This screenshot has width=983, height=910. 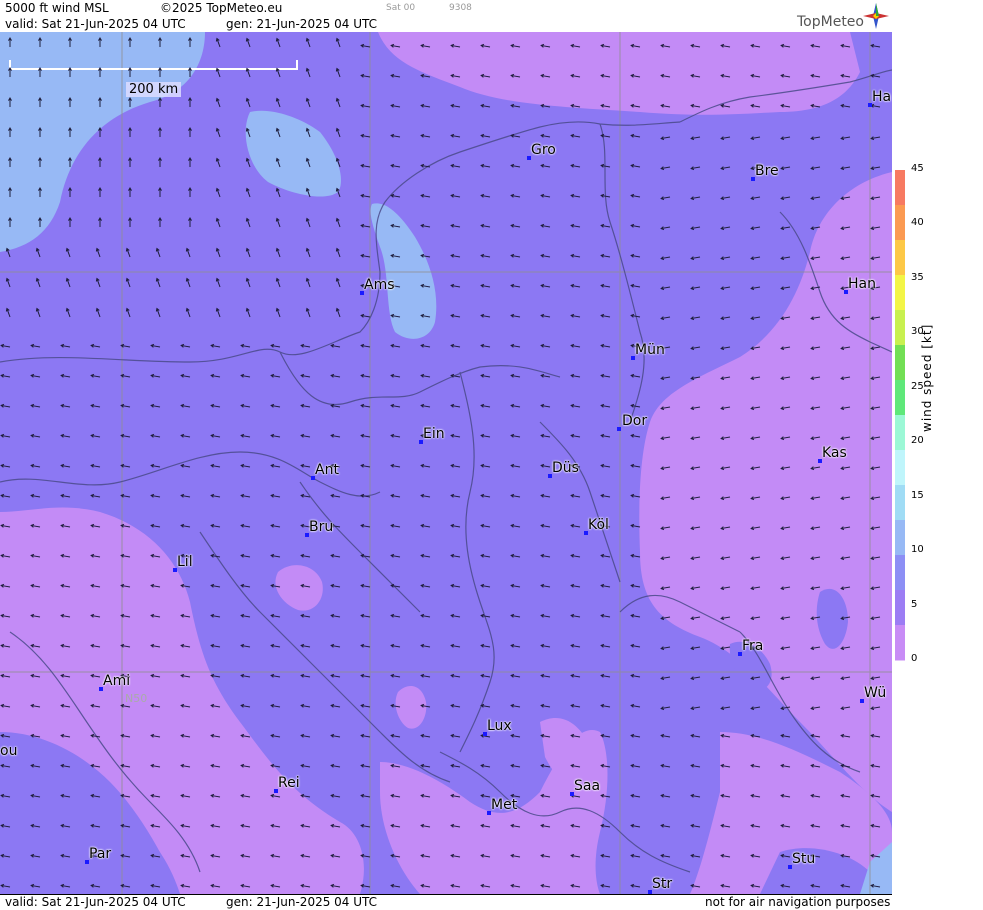 What do you see at coordinates (95, 902) in the screenshot?
I see `footer-valid-time: valid: Sat 21-Jun-2025 04 UTC` at bounding box center [95, 902].